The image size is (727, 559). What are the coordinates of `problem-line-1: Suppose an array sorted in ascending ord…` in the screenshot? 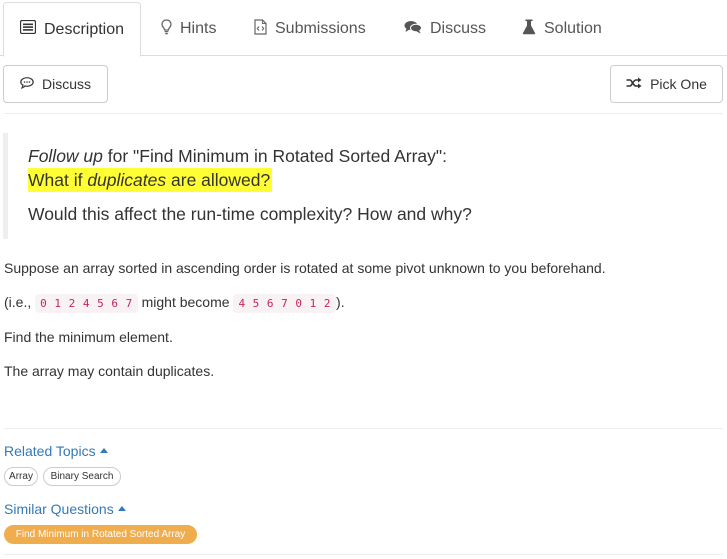 It's located at (305, 268).